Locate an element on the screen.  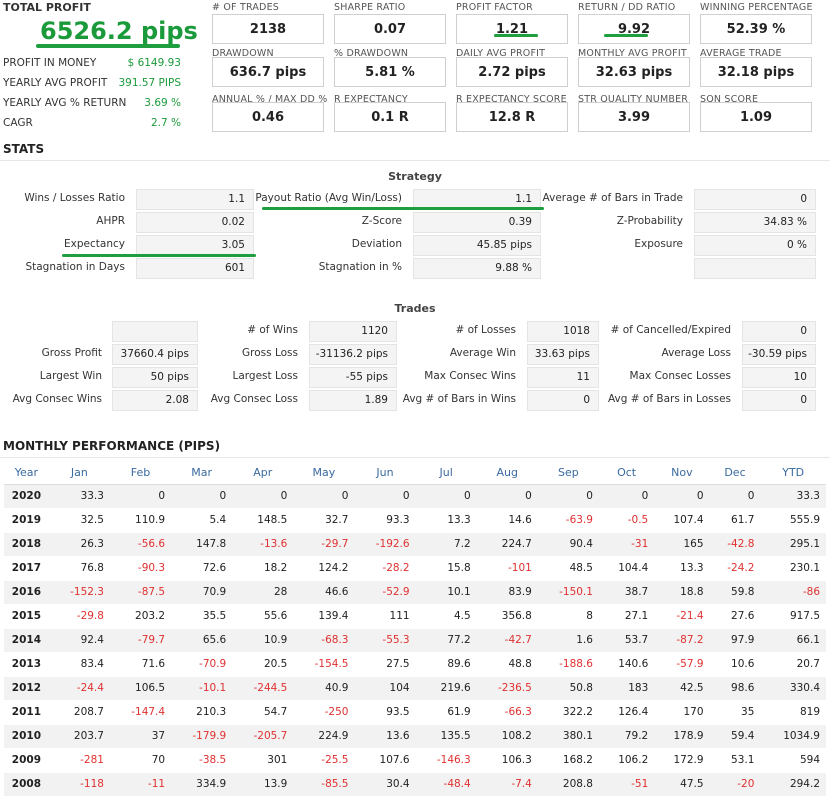
metric-label: SHARPE RATIO is located at coordinates (370, 7).